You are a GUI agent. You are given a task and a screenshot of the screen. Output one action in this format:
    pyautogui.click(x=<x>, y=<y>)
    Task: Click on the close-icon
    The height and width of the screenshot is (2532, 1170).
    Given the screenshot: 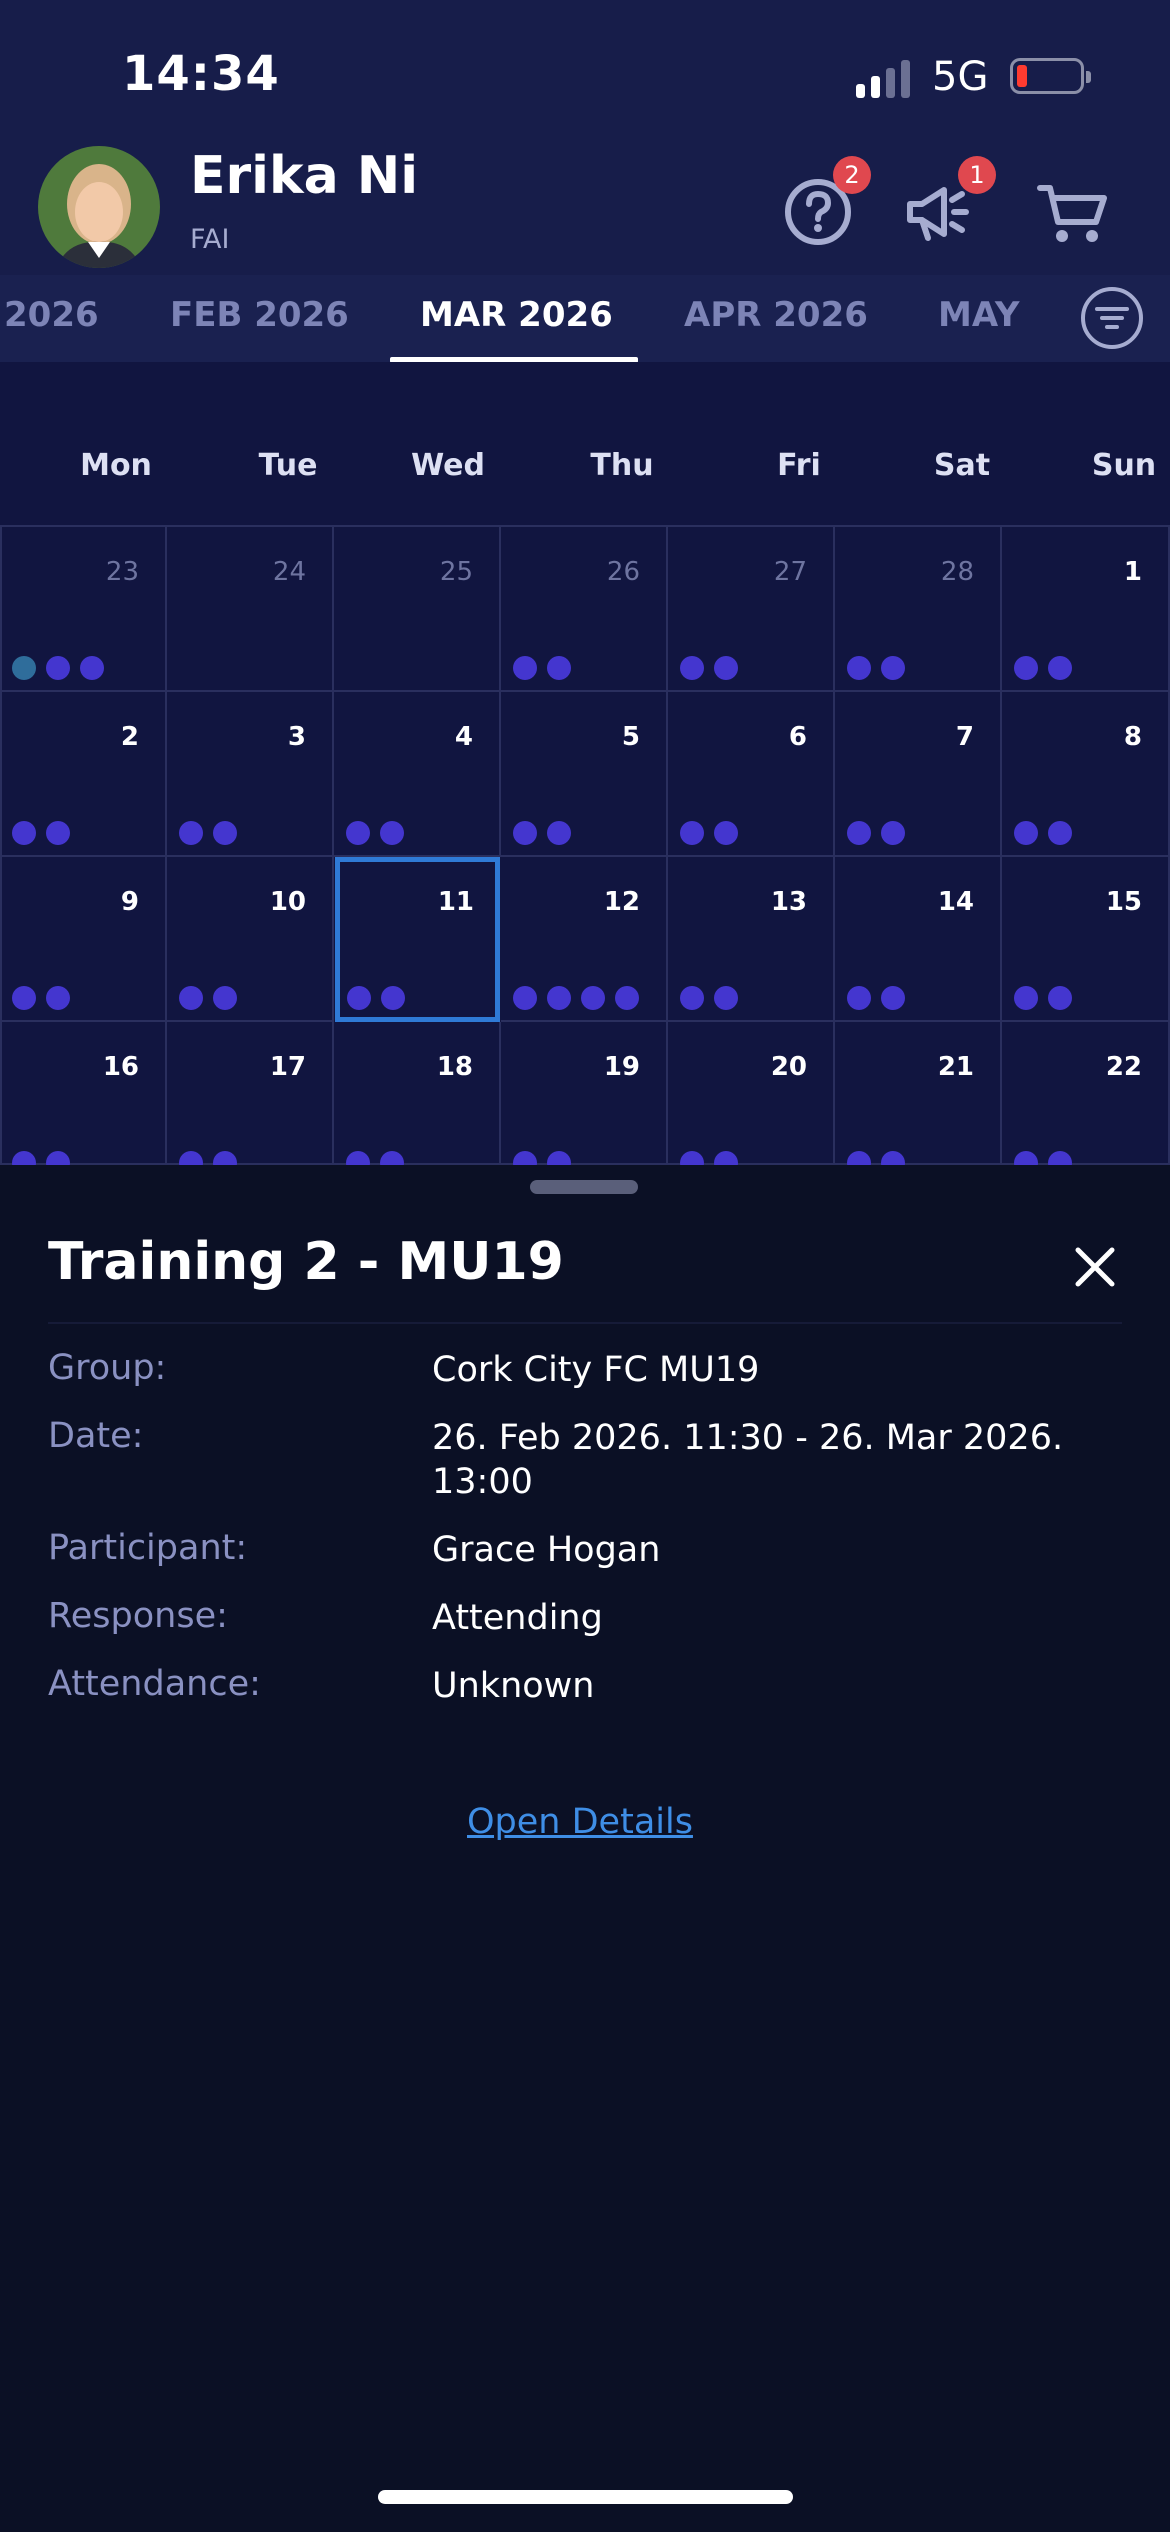 What is the action you would take?
    pyautogui.click(x=1095, y=1267)
    